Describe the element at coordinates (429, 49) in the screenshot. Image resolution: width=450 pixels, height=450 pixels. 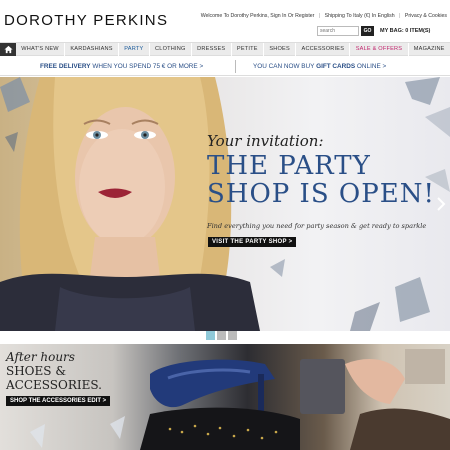
I see `nav-item-magazine: MAGAZINE` at that location.